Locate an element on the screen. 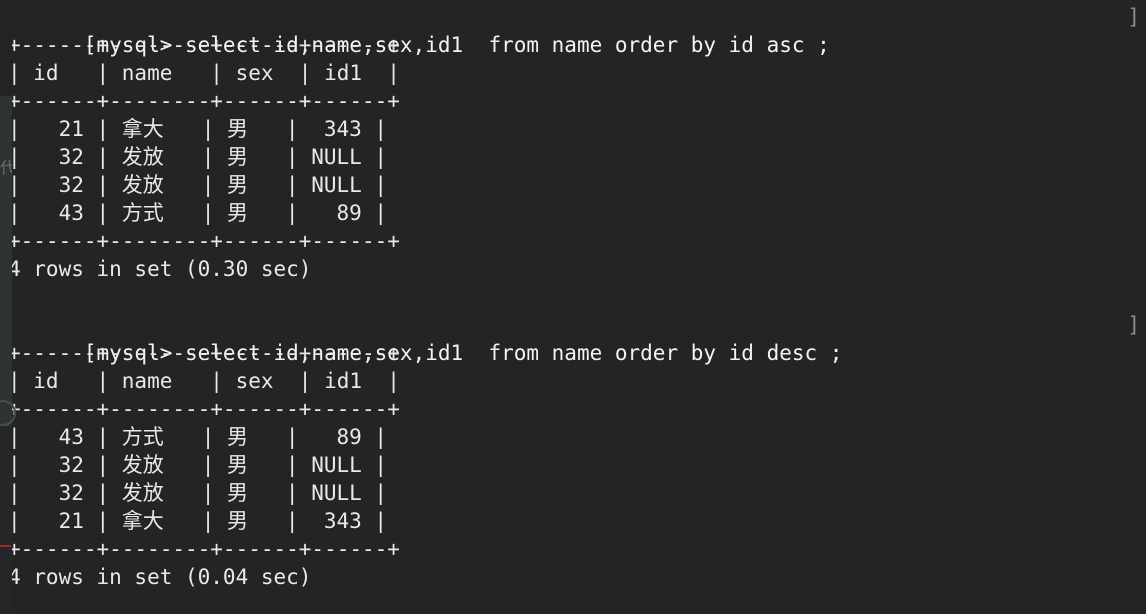 The image size is (1146, 614). result-status-2: 4 rows in set (0.04 sec) is located at coordinates (160, 577).